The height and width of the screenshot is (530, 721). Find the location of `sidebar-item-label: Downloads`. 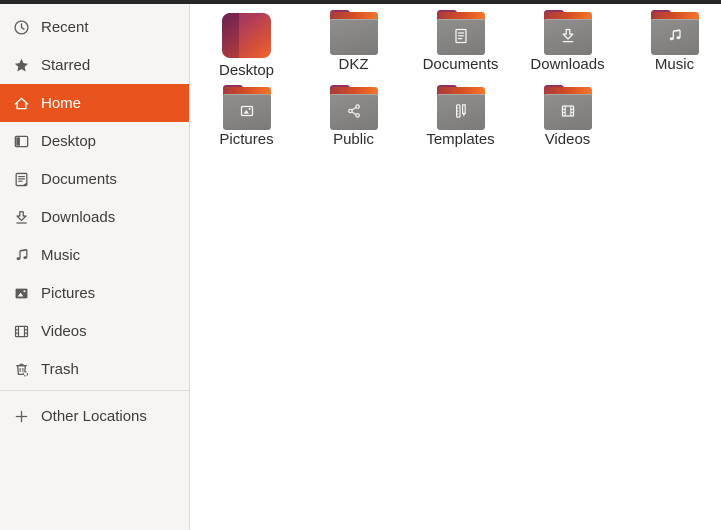

sidebar-item-label: Downloads is located at coordinates (78, 217).